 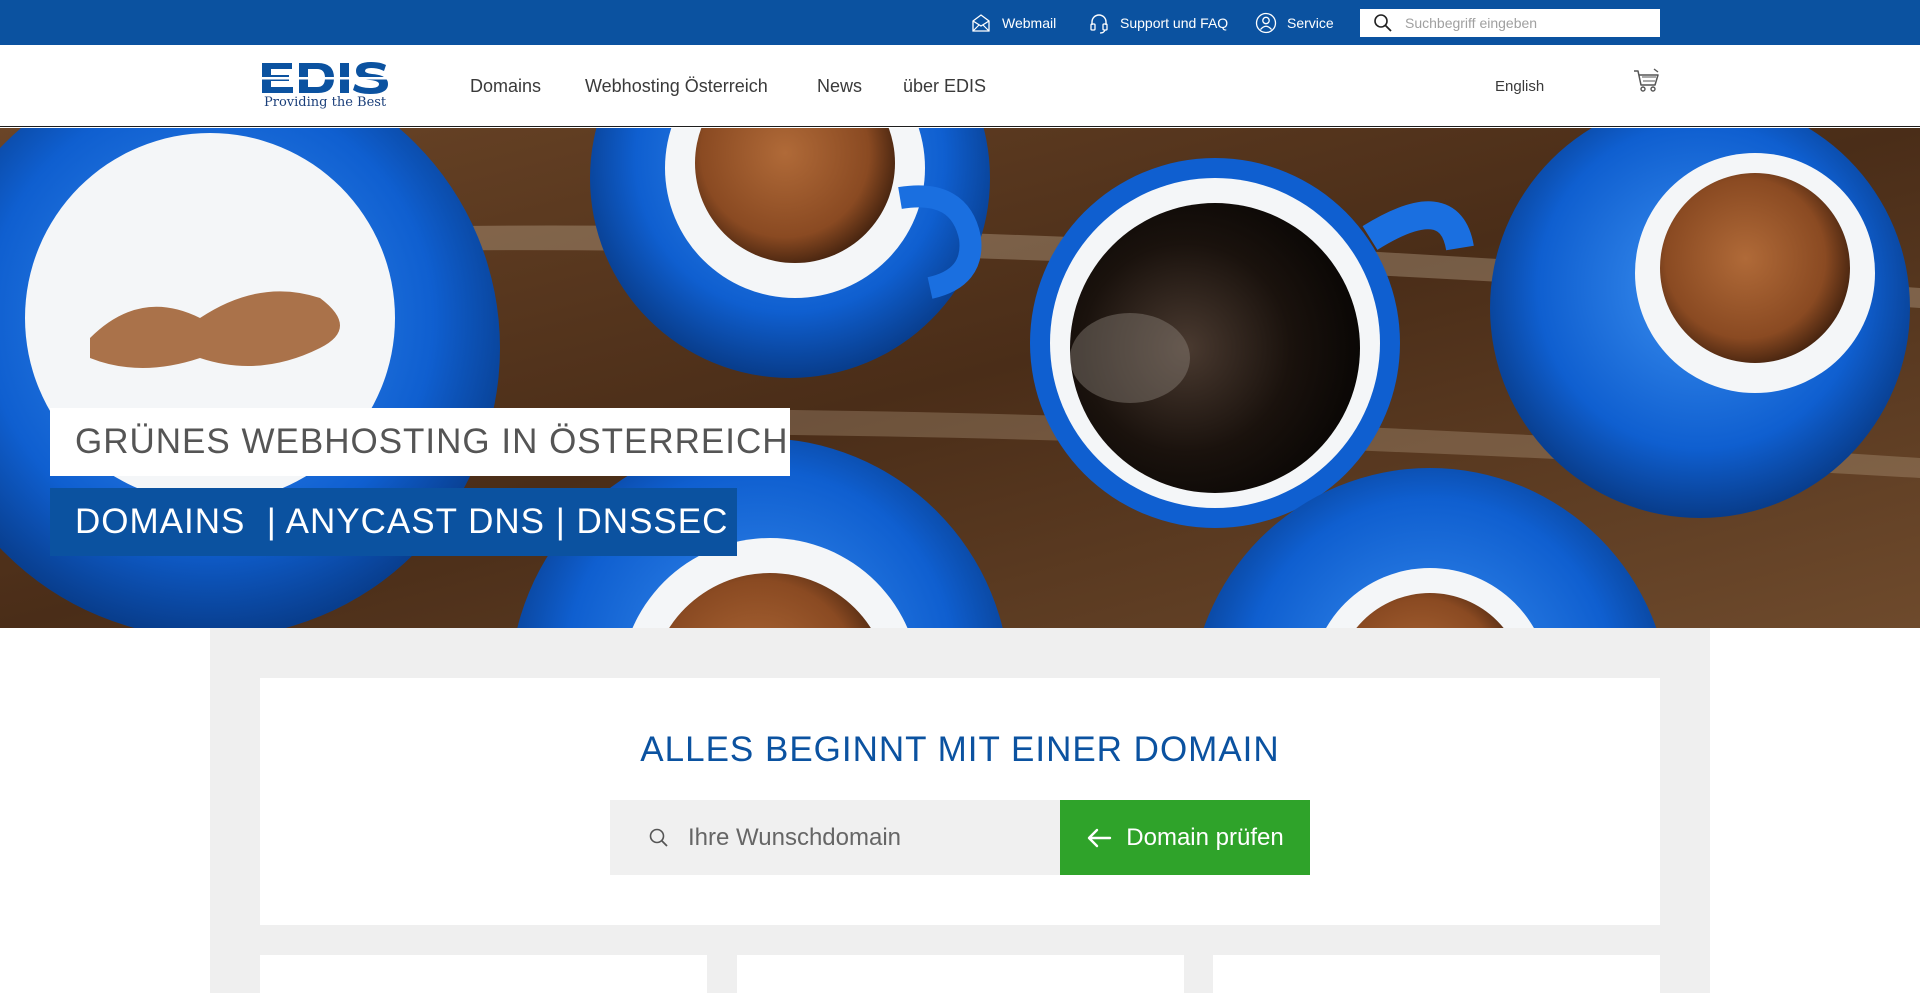 What do you see at coordinates (325, 102) in the screenshot?
I see `logo-tagline: Providing the Best` at bounding box center [325, 102].